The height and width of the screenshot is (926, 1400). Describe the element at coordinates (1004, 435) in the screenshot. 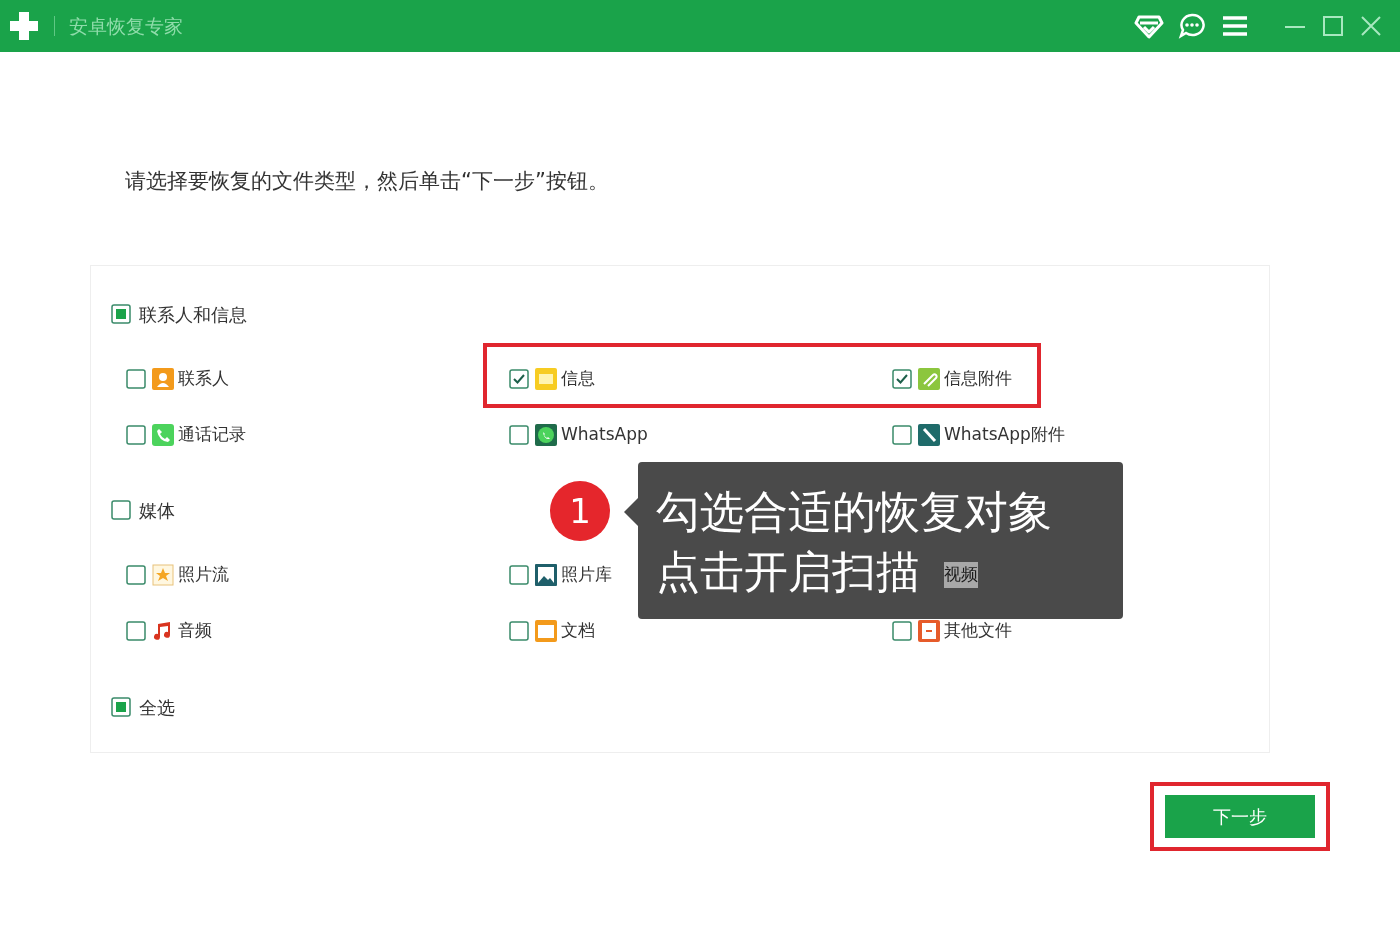

I see `option-label: WhatsApp附件` at that location.